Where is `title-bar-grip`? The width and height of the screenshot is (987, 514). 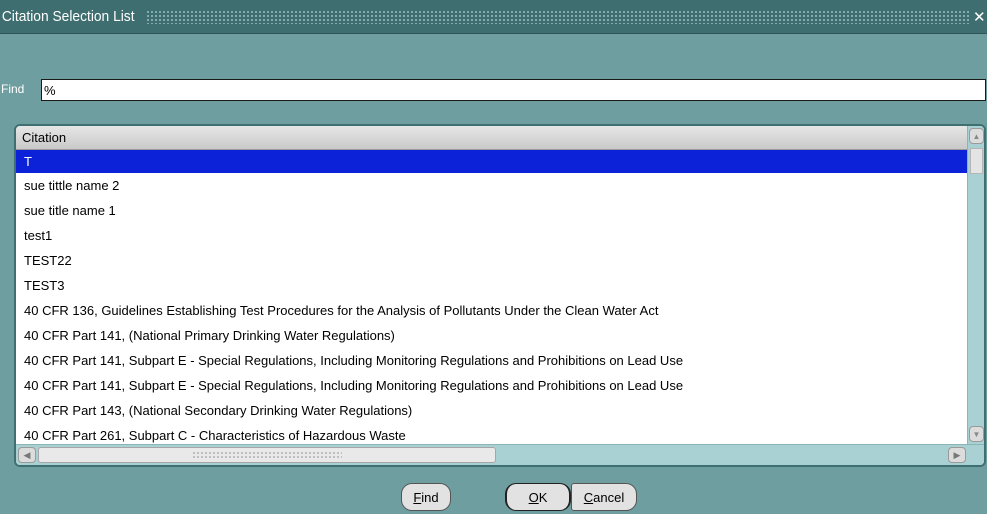
title-bar-grip is located at coordinates (557, 16).